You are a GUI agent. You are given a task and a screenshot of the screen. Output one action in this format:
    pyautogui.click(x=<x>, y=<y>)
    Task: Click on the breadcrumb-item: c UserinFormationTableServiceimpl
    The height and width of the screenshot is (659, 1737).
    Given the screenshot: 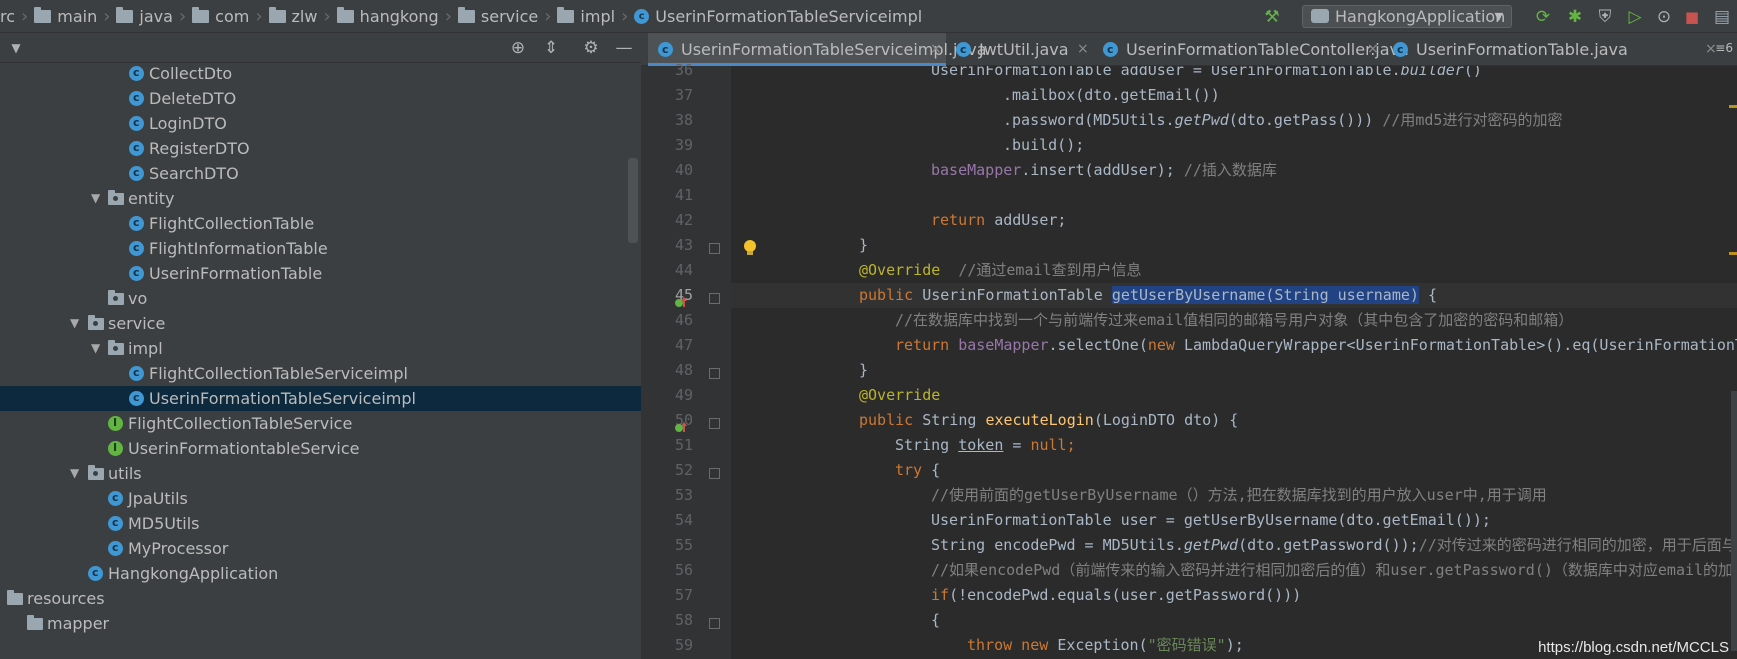 What is the action you would take?
    pyautogui.click(x=778, y=16)
    